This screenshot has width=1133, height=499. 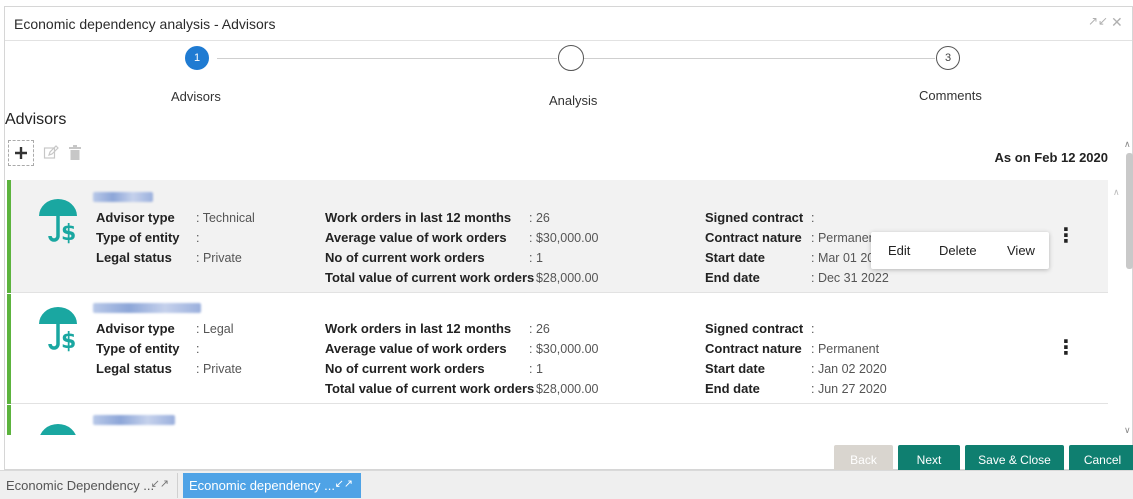 I want to click on trash-icon, so click(x=75, y=152).